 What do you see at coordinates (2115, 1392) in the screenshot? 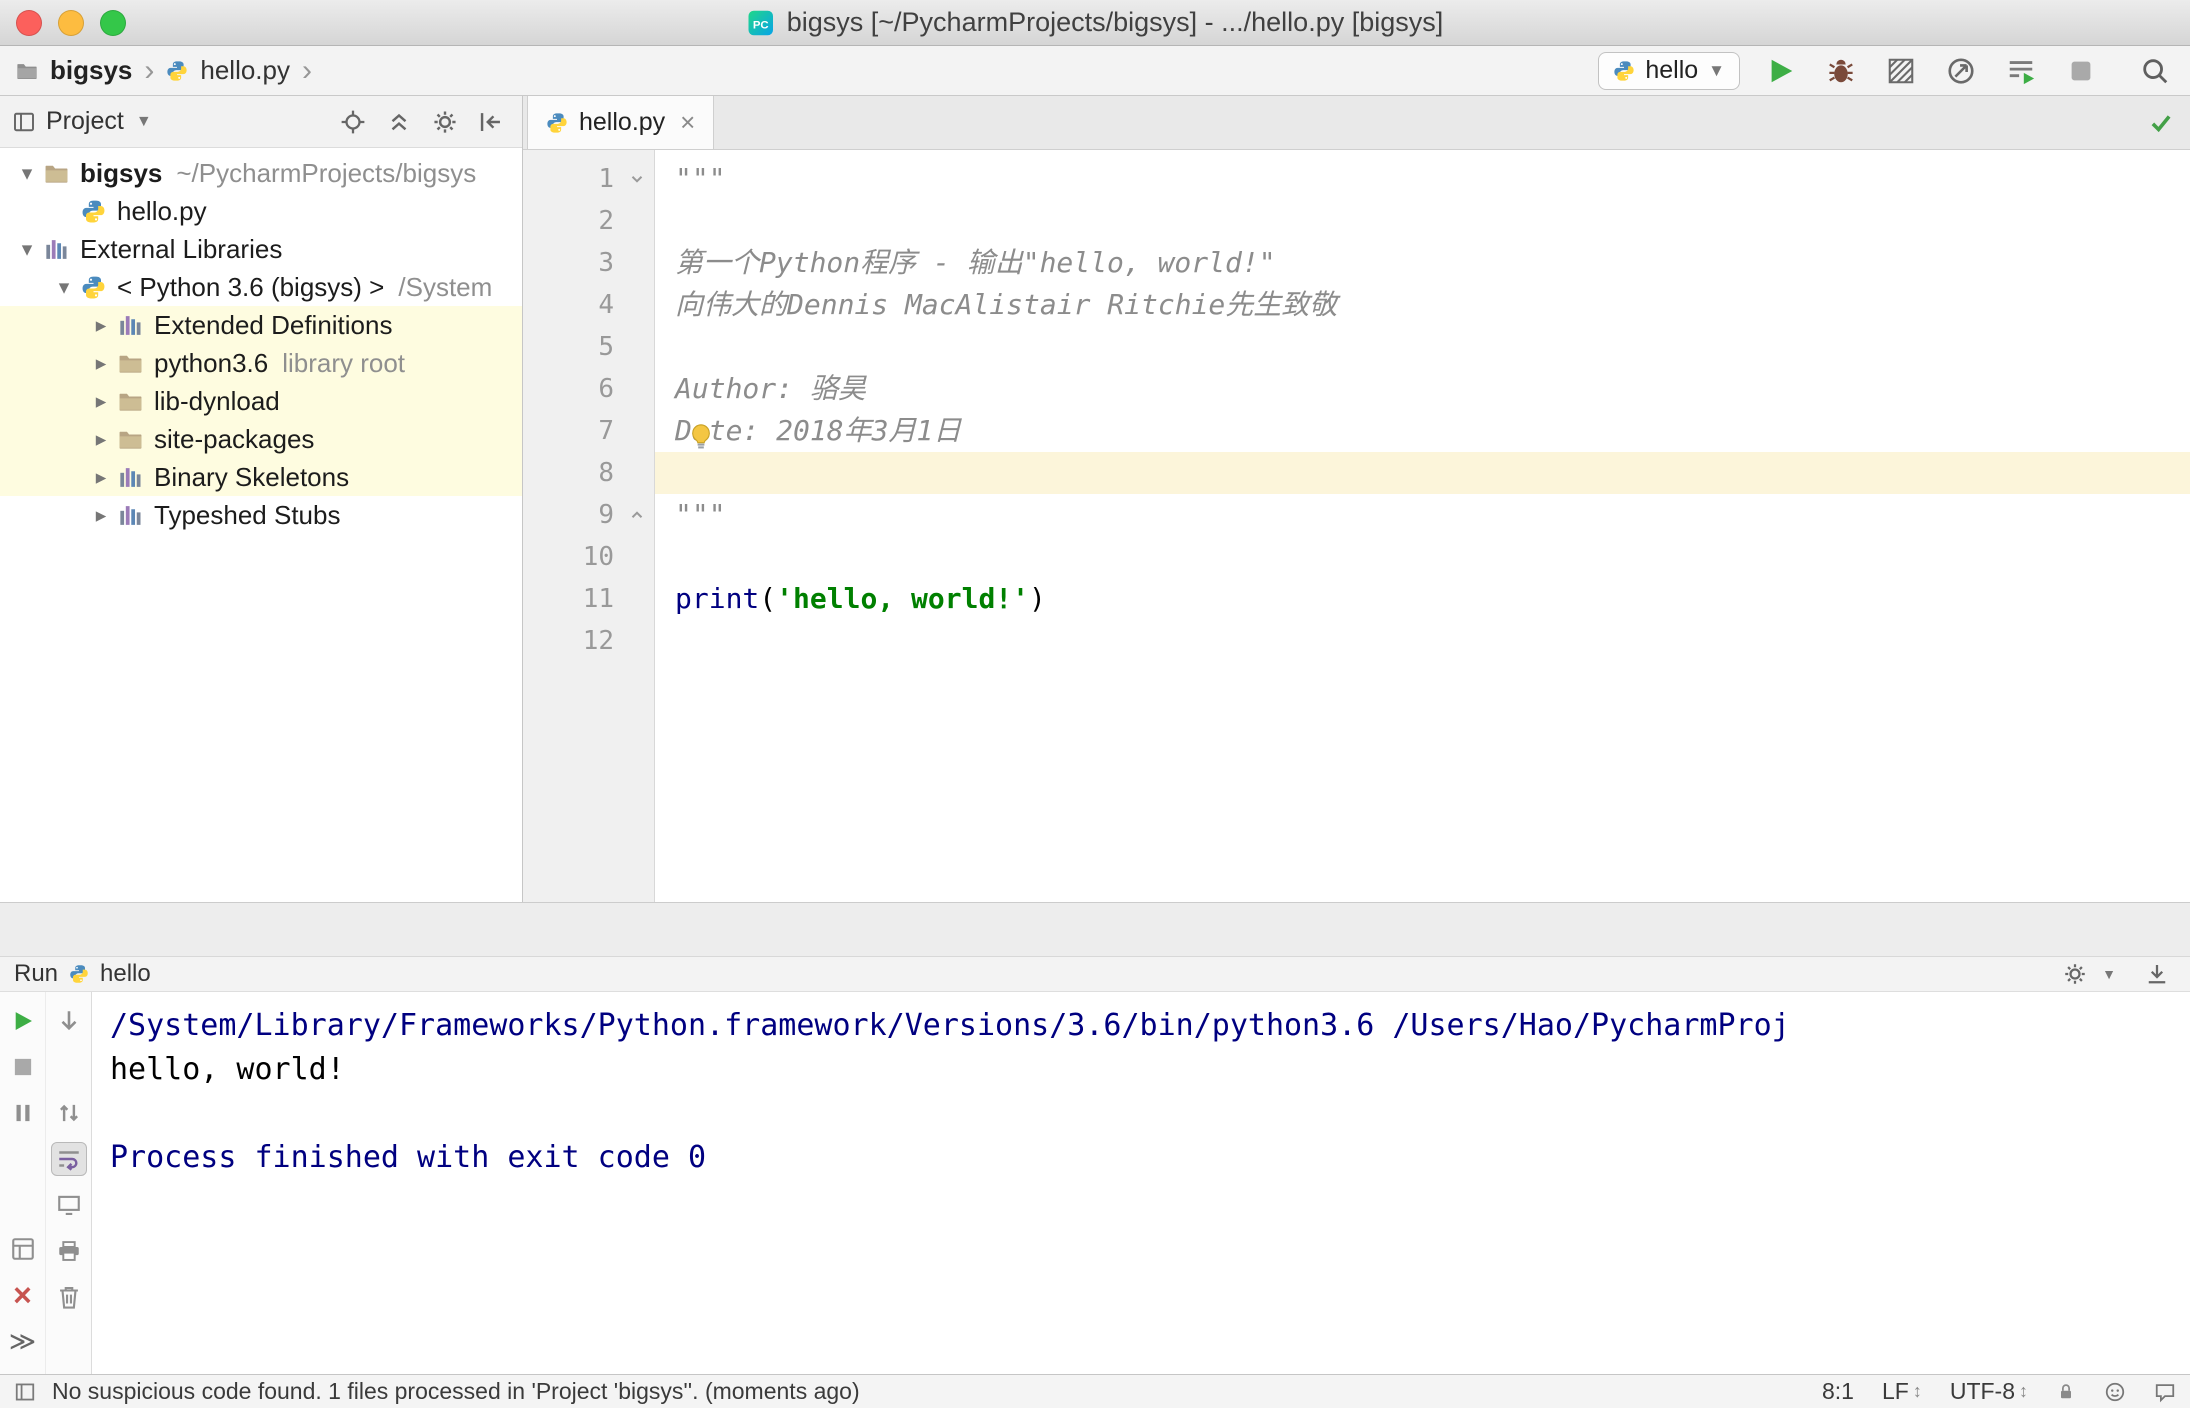
I see `hector-inspector-icon` at bounding box center [2115, 1392].